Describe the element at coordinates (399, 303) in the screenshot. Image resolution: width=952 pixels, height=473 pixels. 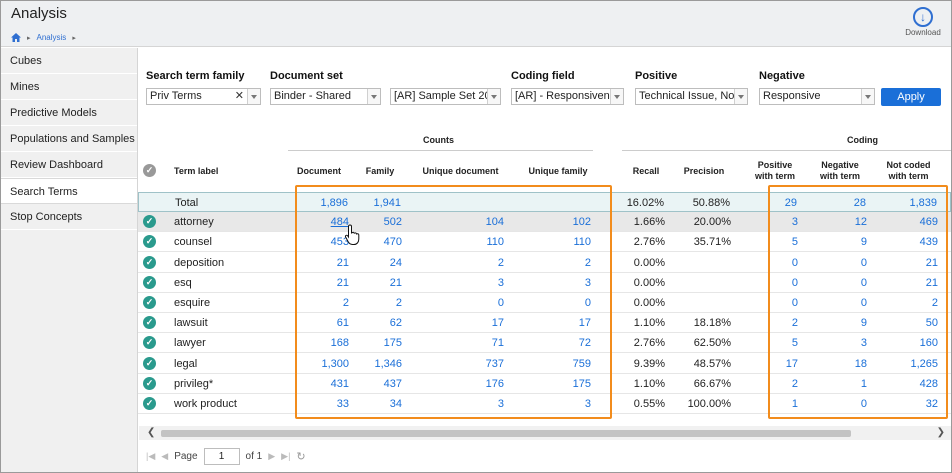
I see `cell-family: 2` at that location.